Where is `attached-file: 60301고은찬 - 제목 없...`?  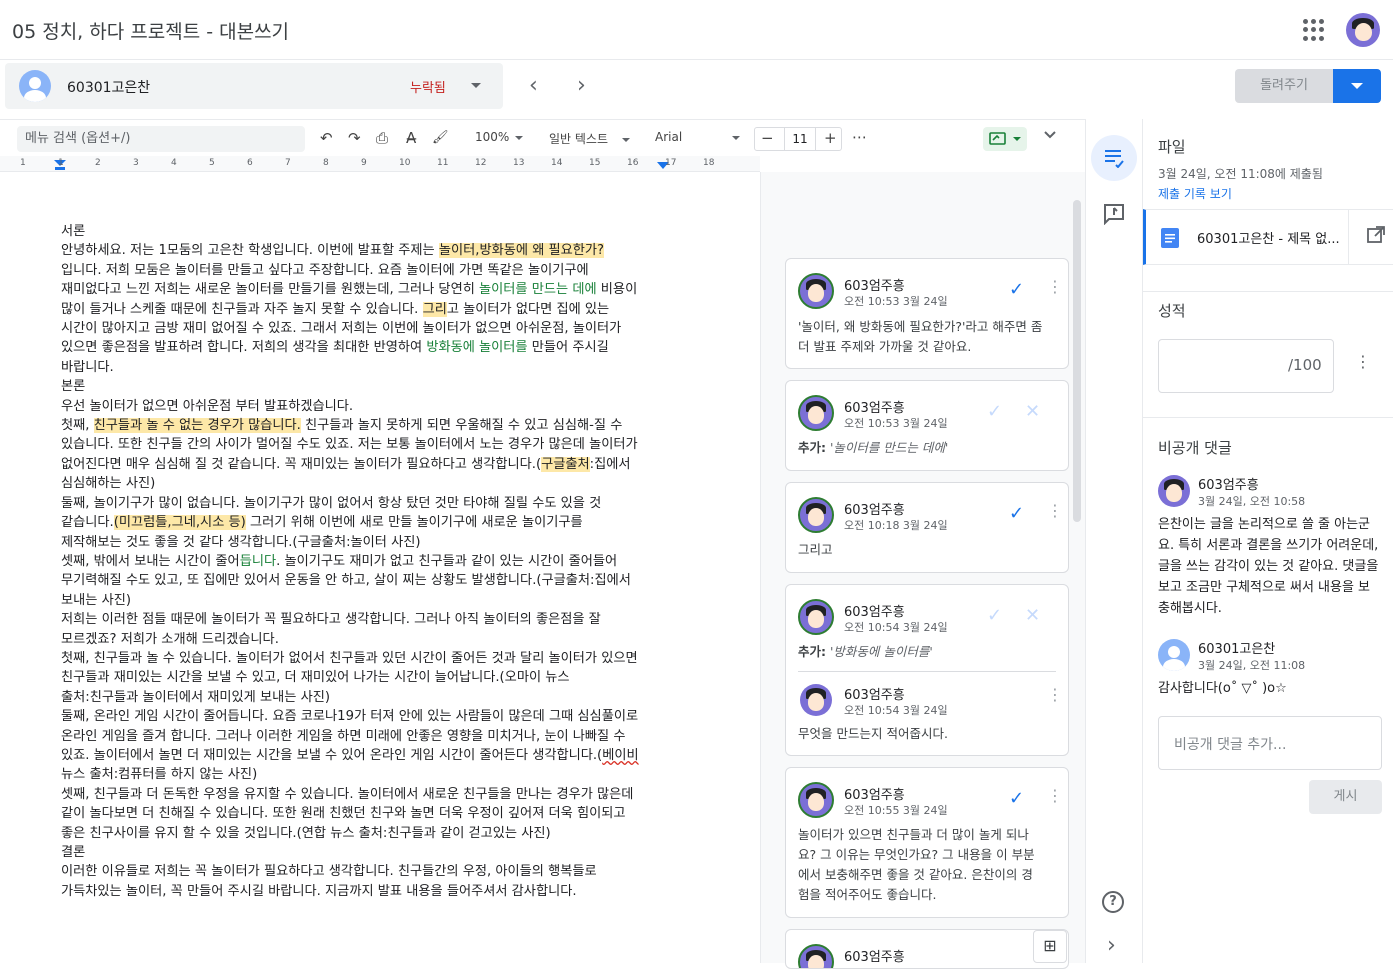
attached-file: 60301고은찬 - 제목 없... is located at coordinates (1268, 237).